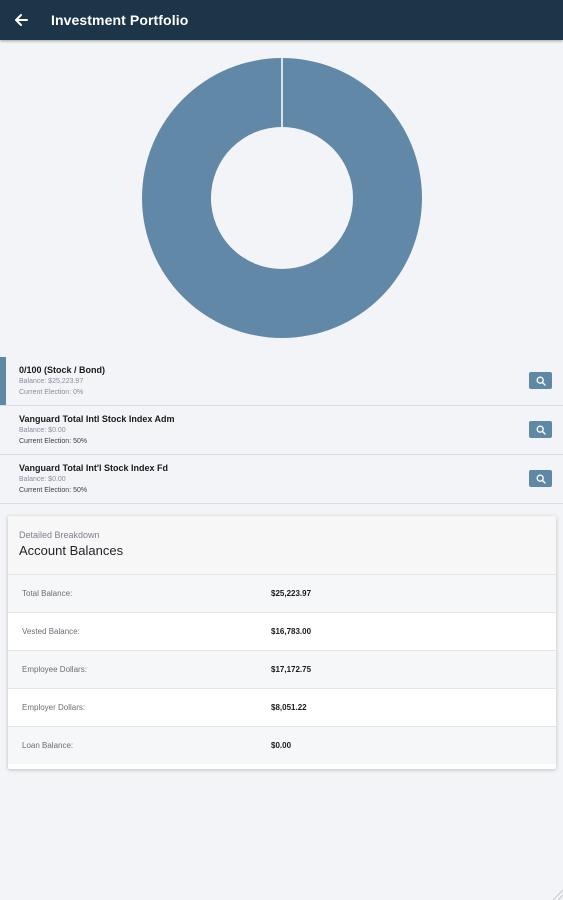 Image resolution: width=563 pixels, height=900 pixels. I want to click on balance-row: Vested Balance: $16,783.00, so click(282, 631).